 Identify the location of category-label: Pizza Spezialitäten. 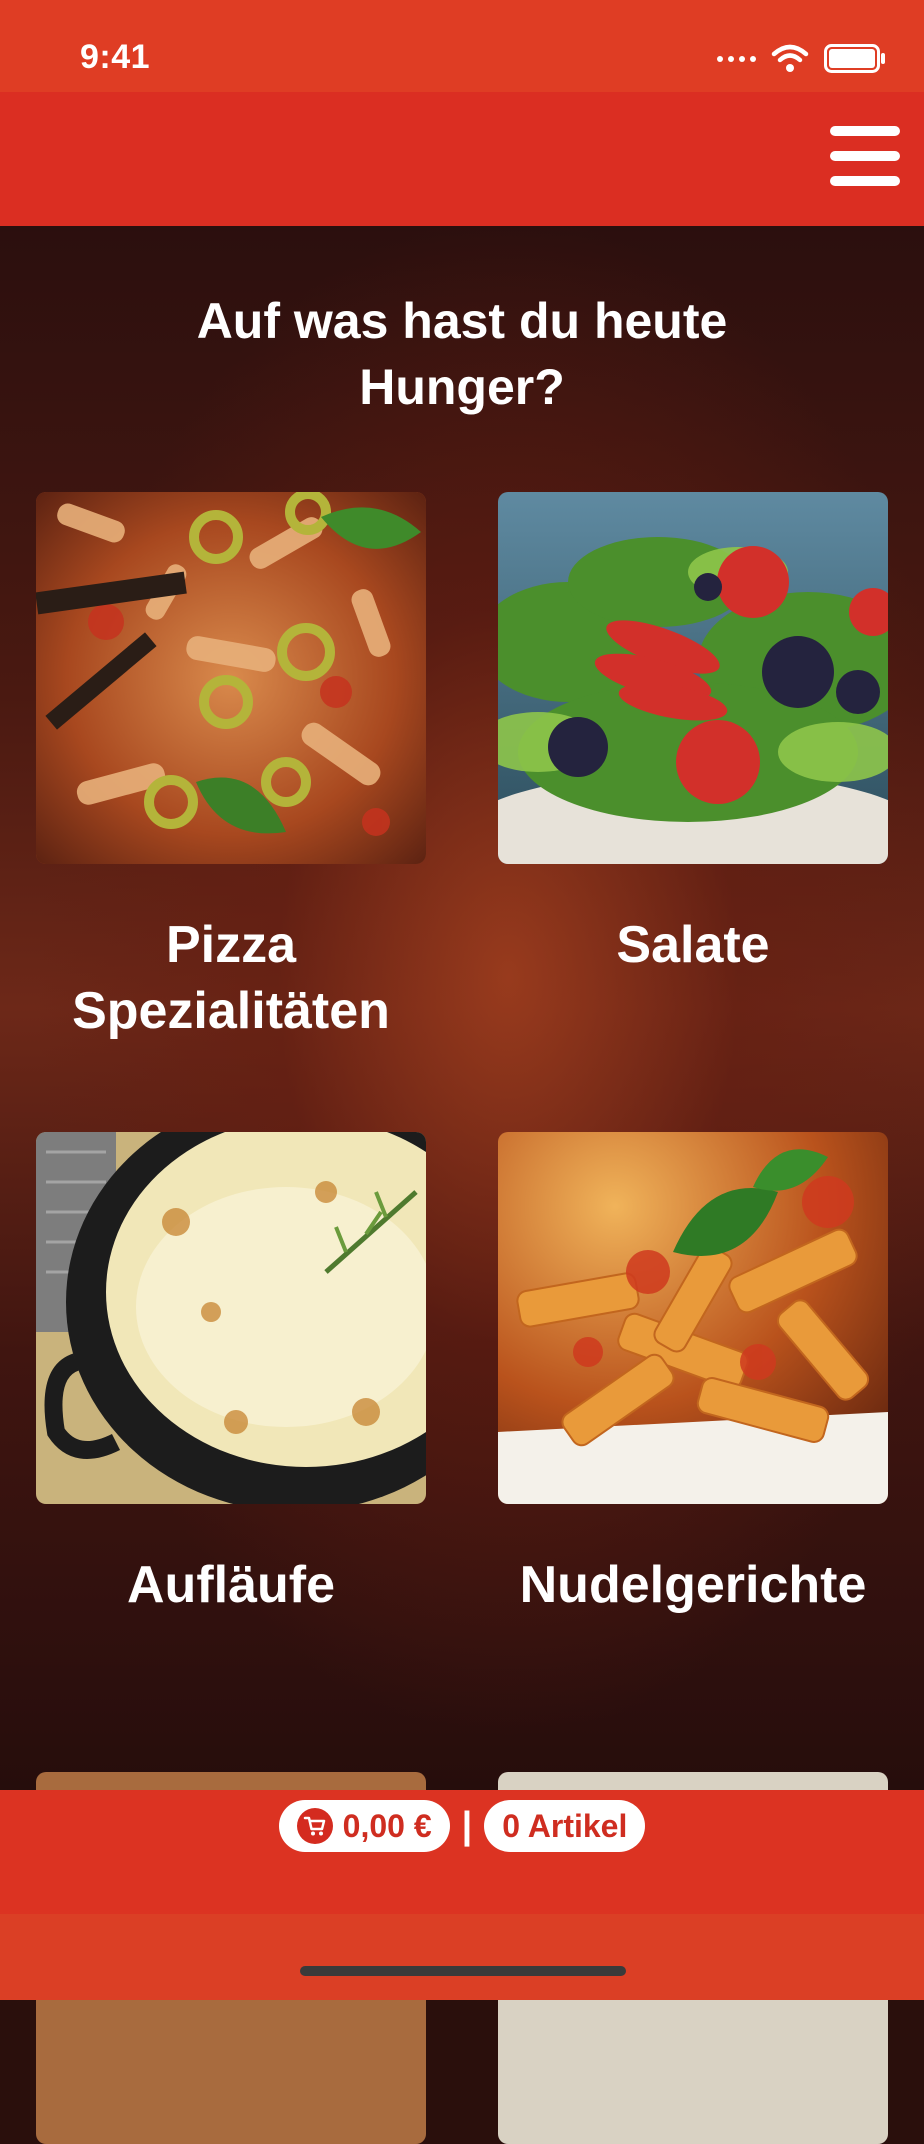
(231, 978).